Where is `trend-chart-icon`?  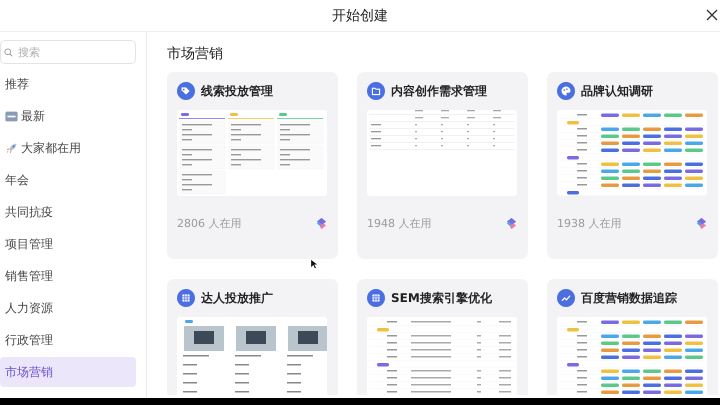
trend-chart-icon is located at coordinates (566, 298).